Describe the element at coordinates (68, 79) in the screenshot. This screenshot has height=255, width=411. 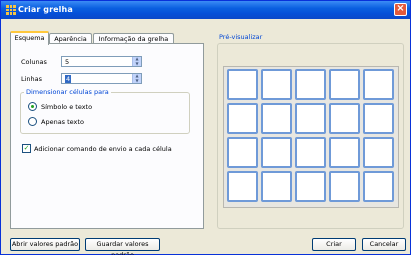
I see `rows-value: 4` at that location.